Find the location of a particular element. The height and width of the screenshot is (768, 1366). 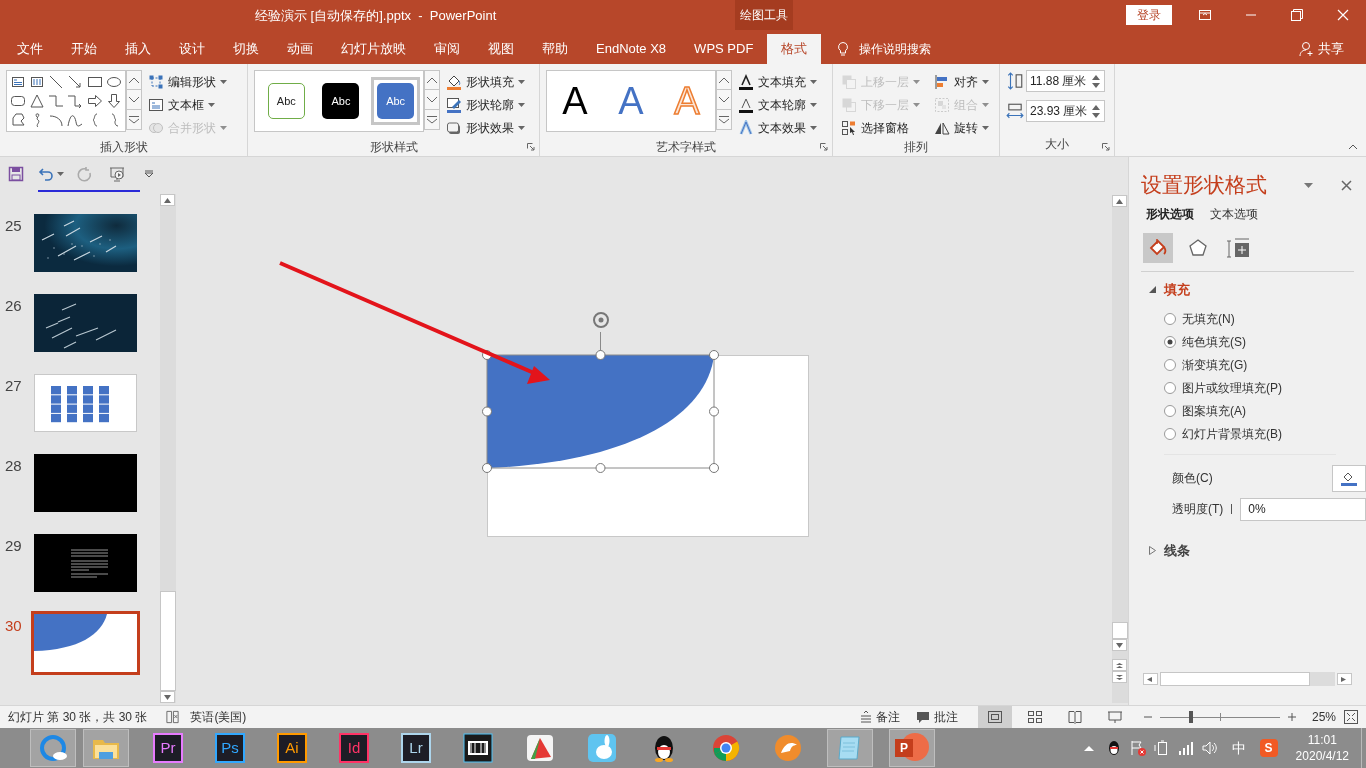

ribbon-tab: 插入 is located at coordinates (138, 49).